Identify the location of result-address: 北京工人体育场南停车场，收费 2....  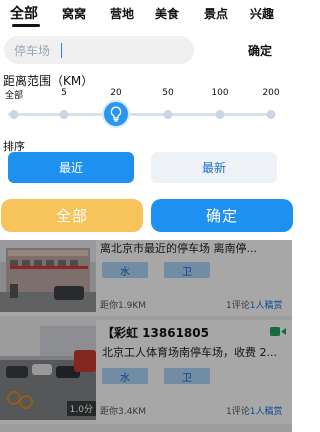
(189, 352).